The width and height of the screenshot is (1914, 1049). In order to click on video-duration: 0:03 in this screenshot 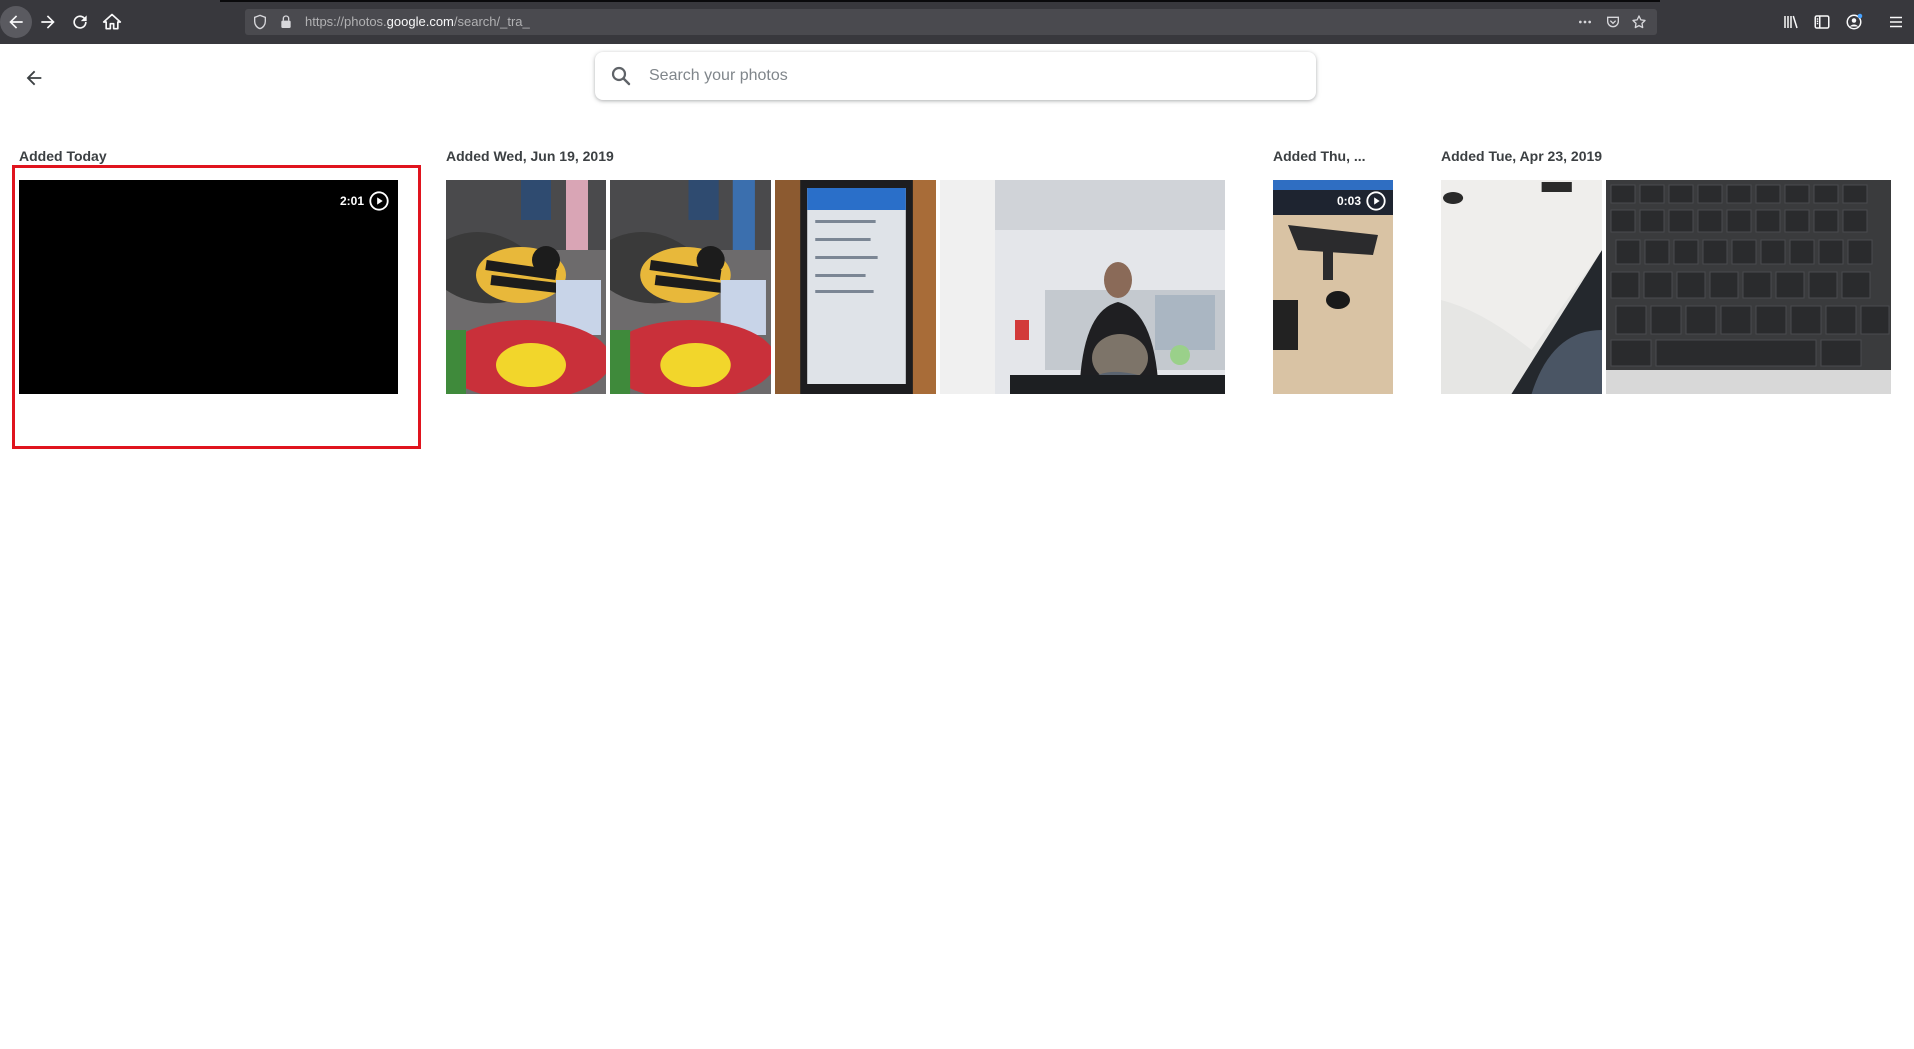, I will do `click(1348, 201)`.